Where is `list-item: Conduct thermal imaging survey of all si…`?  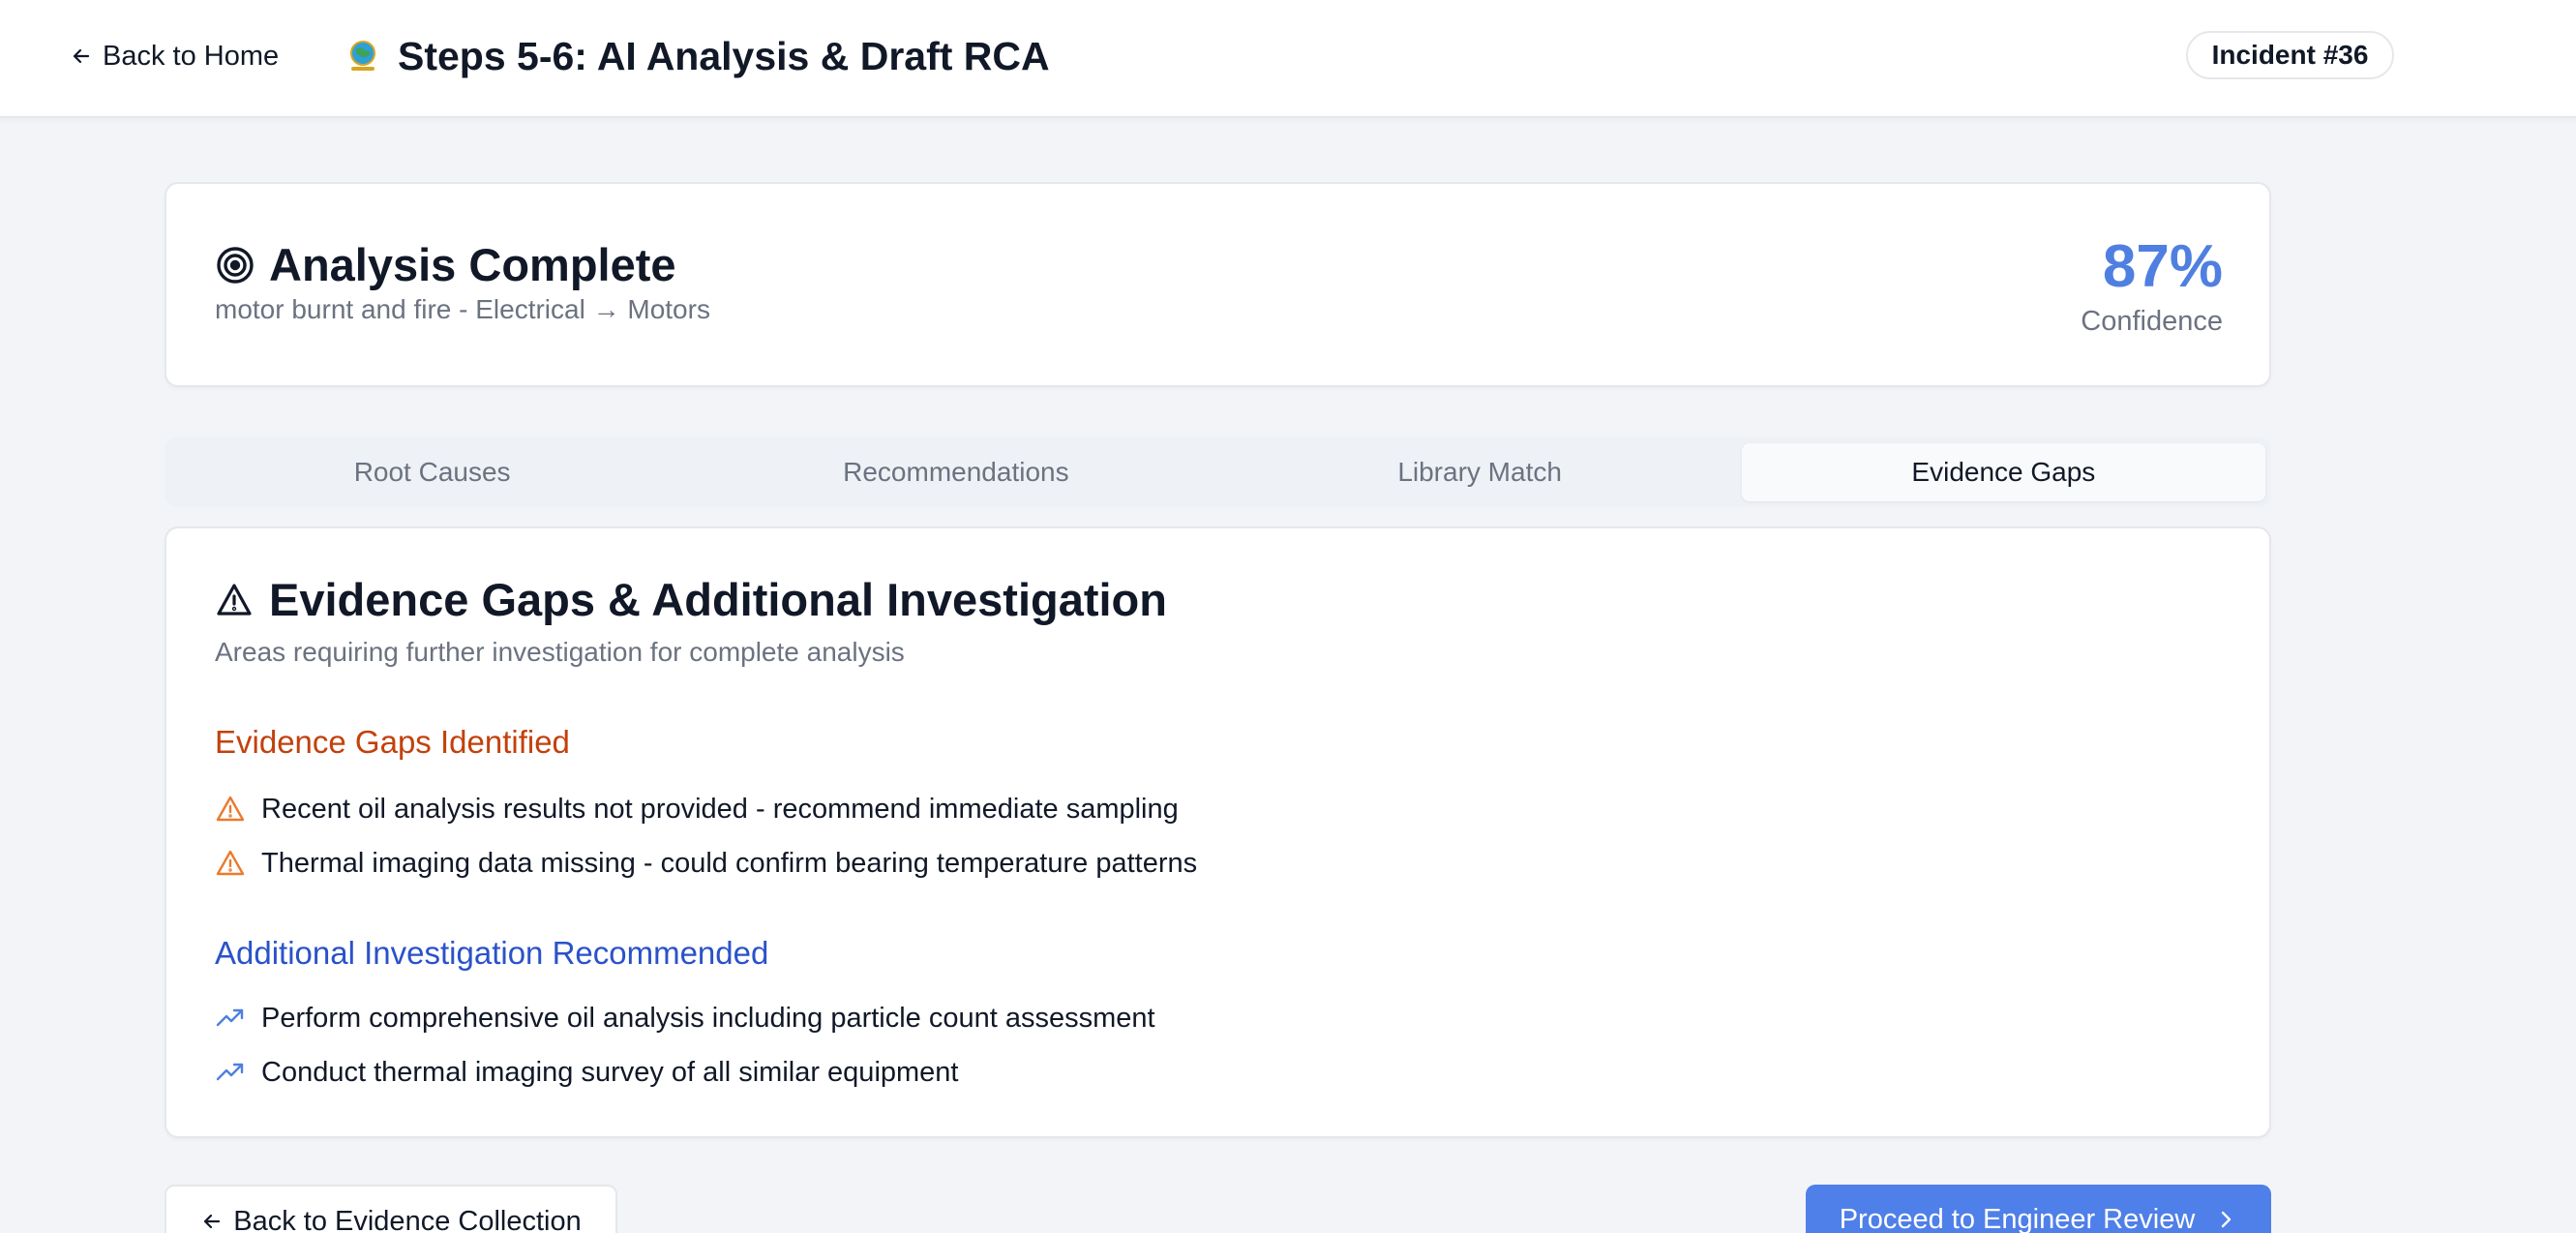 list-item: Conduct thermal imaging survey of all si… is located at coordinates (586, 1072).